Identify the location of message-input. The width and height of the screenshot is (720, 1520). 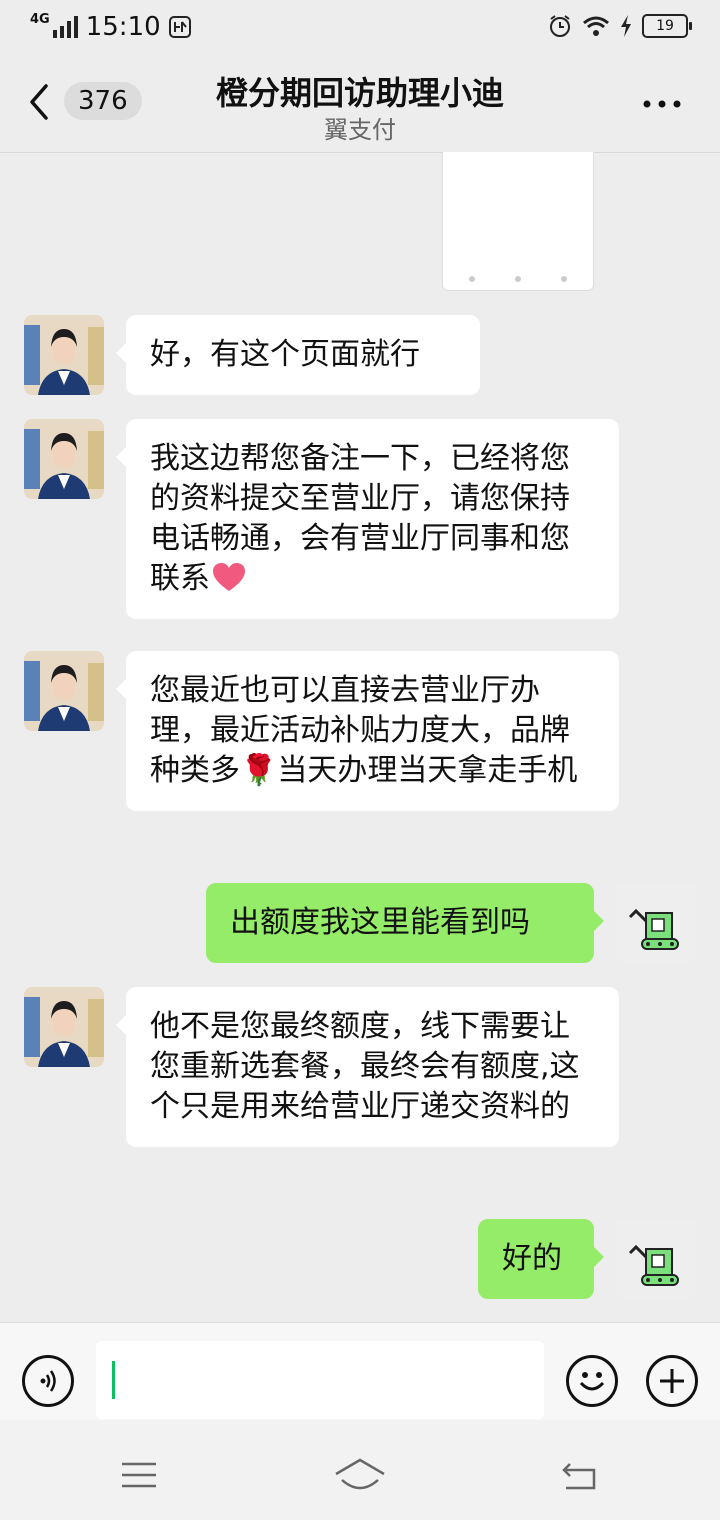
(320, 1380).